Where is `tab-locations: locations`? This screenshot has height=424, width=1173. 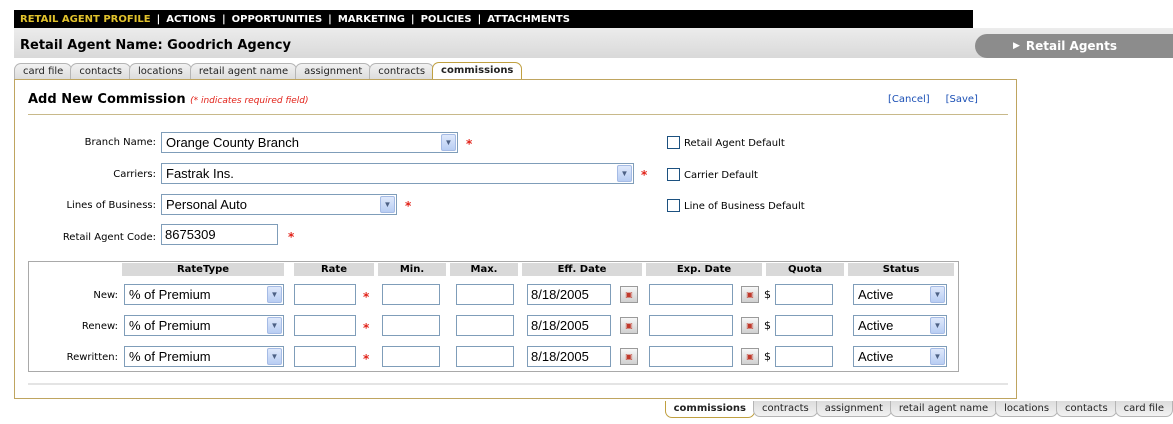 tab-locations: locations is located at coordinates (160, 71).